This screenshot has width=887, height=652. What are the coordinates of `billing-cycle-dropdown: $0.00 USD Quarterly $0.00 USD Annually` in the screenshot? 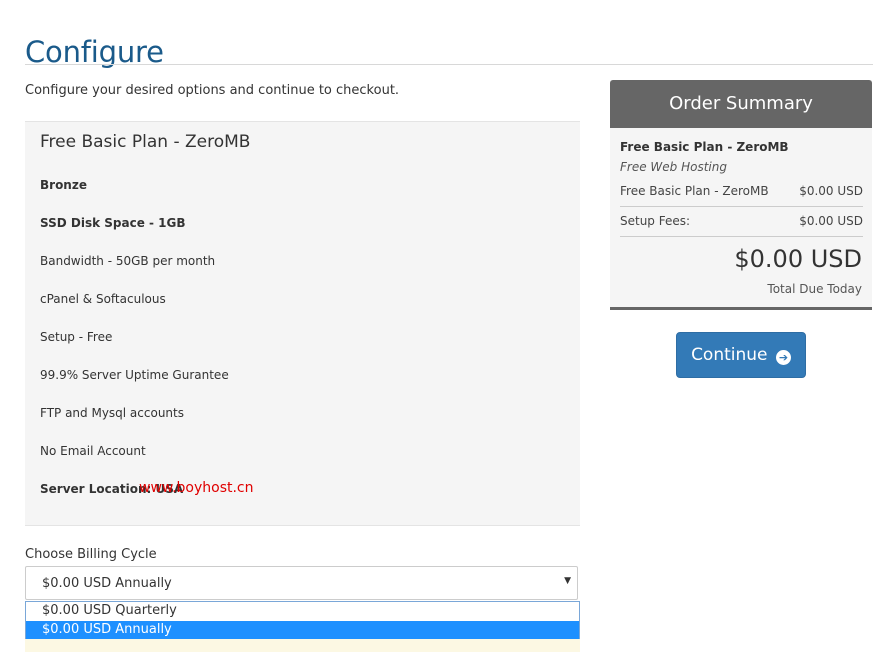 It's located at (302, 620).